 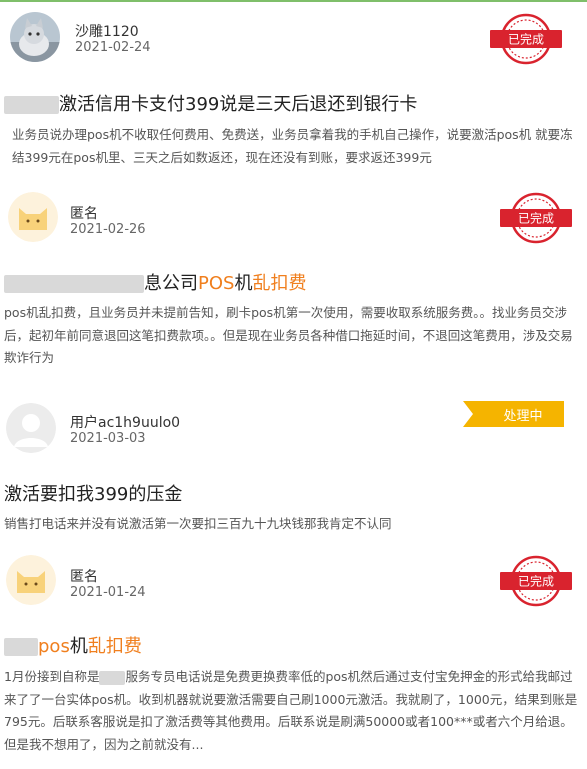 What do you see at coordinates (52, 676) in the screenshot?
I see `desc-text: 1月份接到自称是` at bounding box center [52, 676].